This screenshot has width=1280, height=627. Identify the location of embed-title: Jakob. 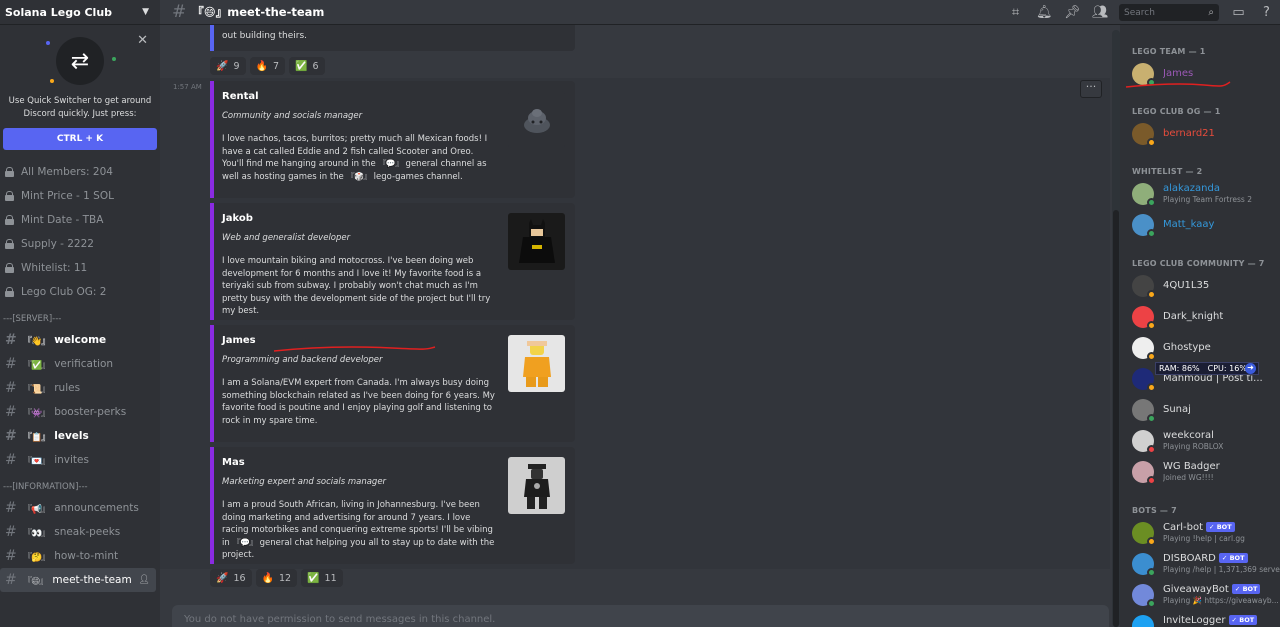
(237, 218).